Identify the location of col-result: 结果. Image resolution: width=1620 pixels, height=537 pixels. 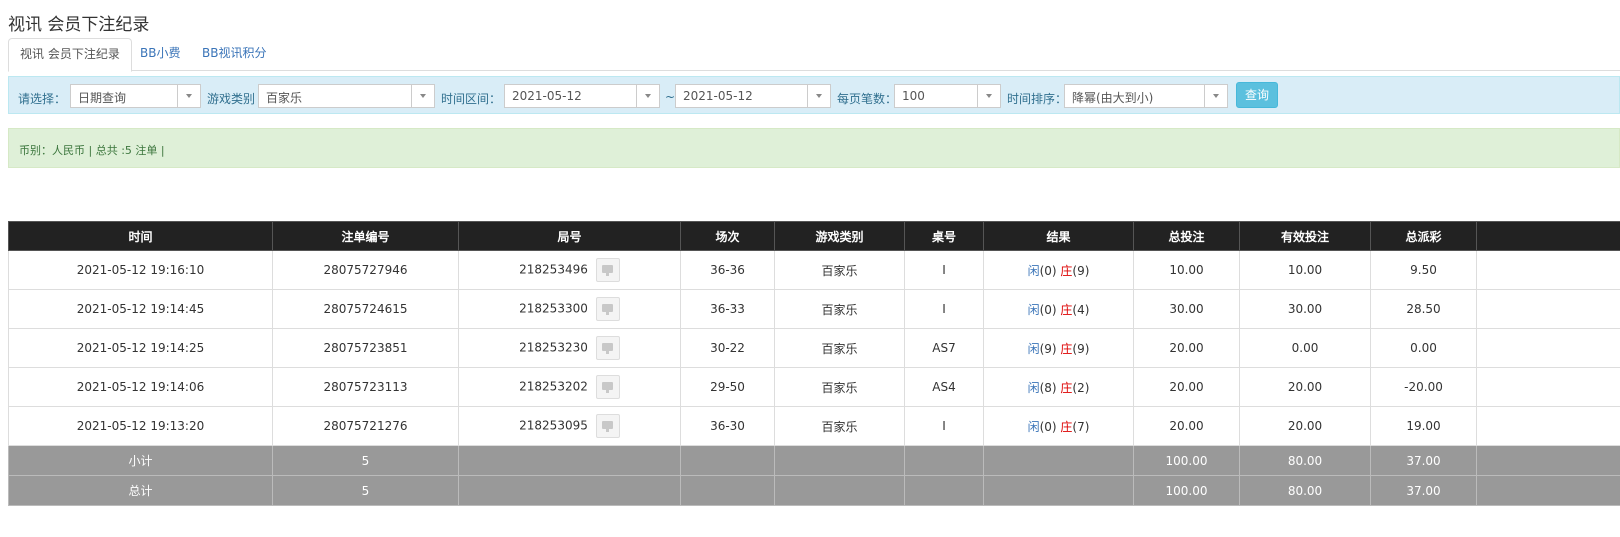
(1058, 236).